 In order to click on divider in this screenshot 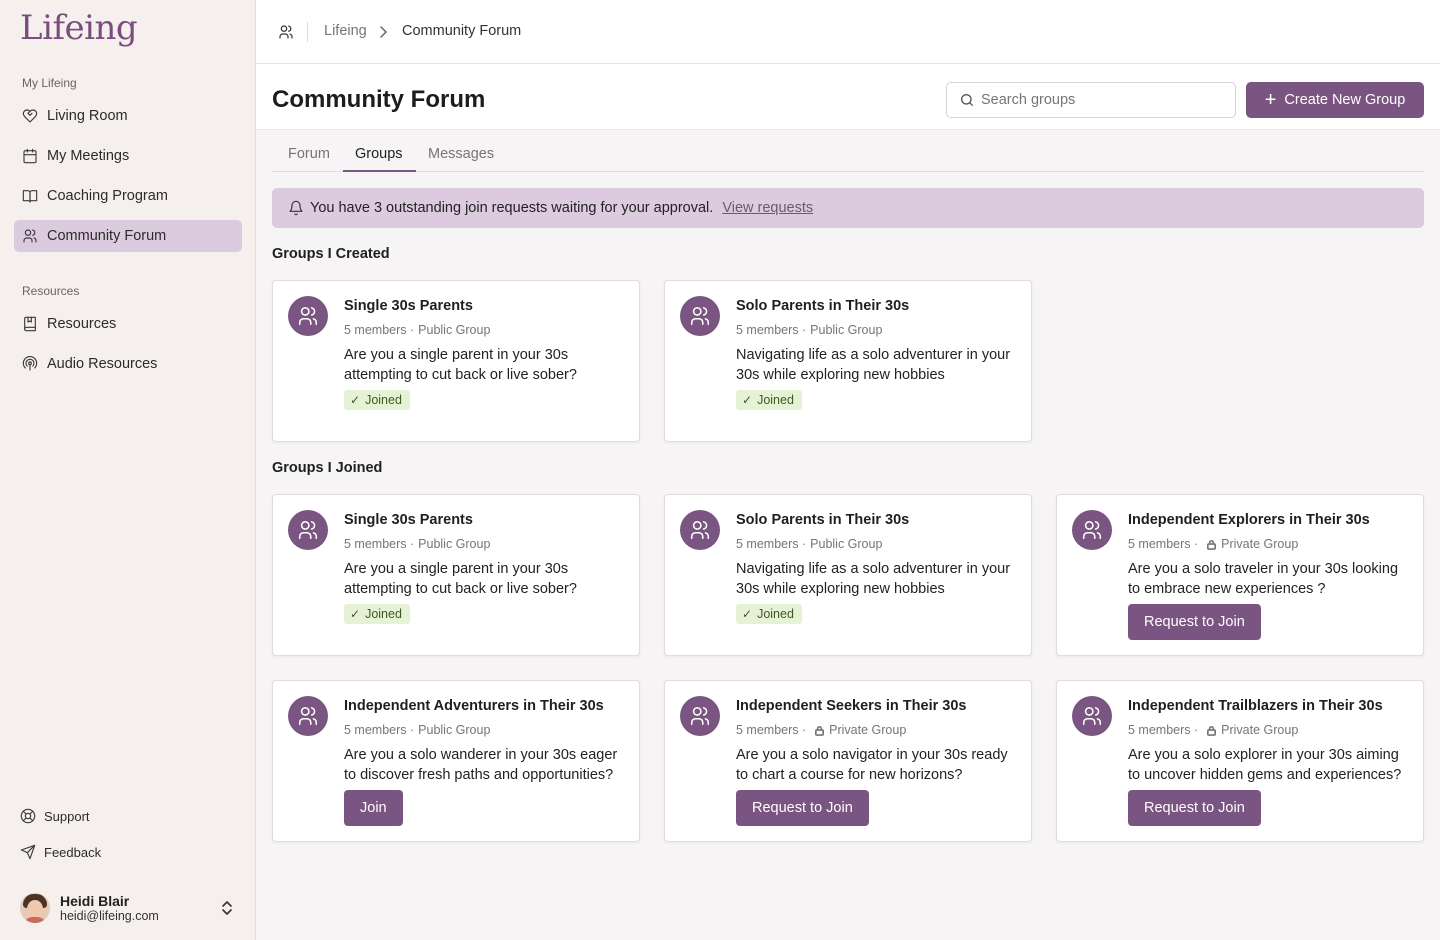, I will do `click(307, 32)`.